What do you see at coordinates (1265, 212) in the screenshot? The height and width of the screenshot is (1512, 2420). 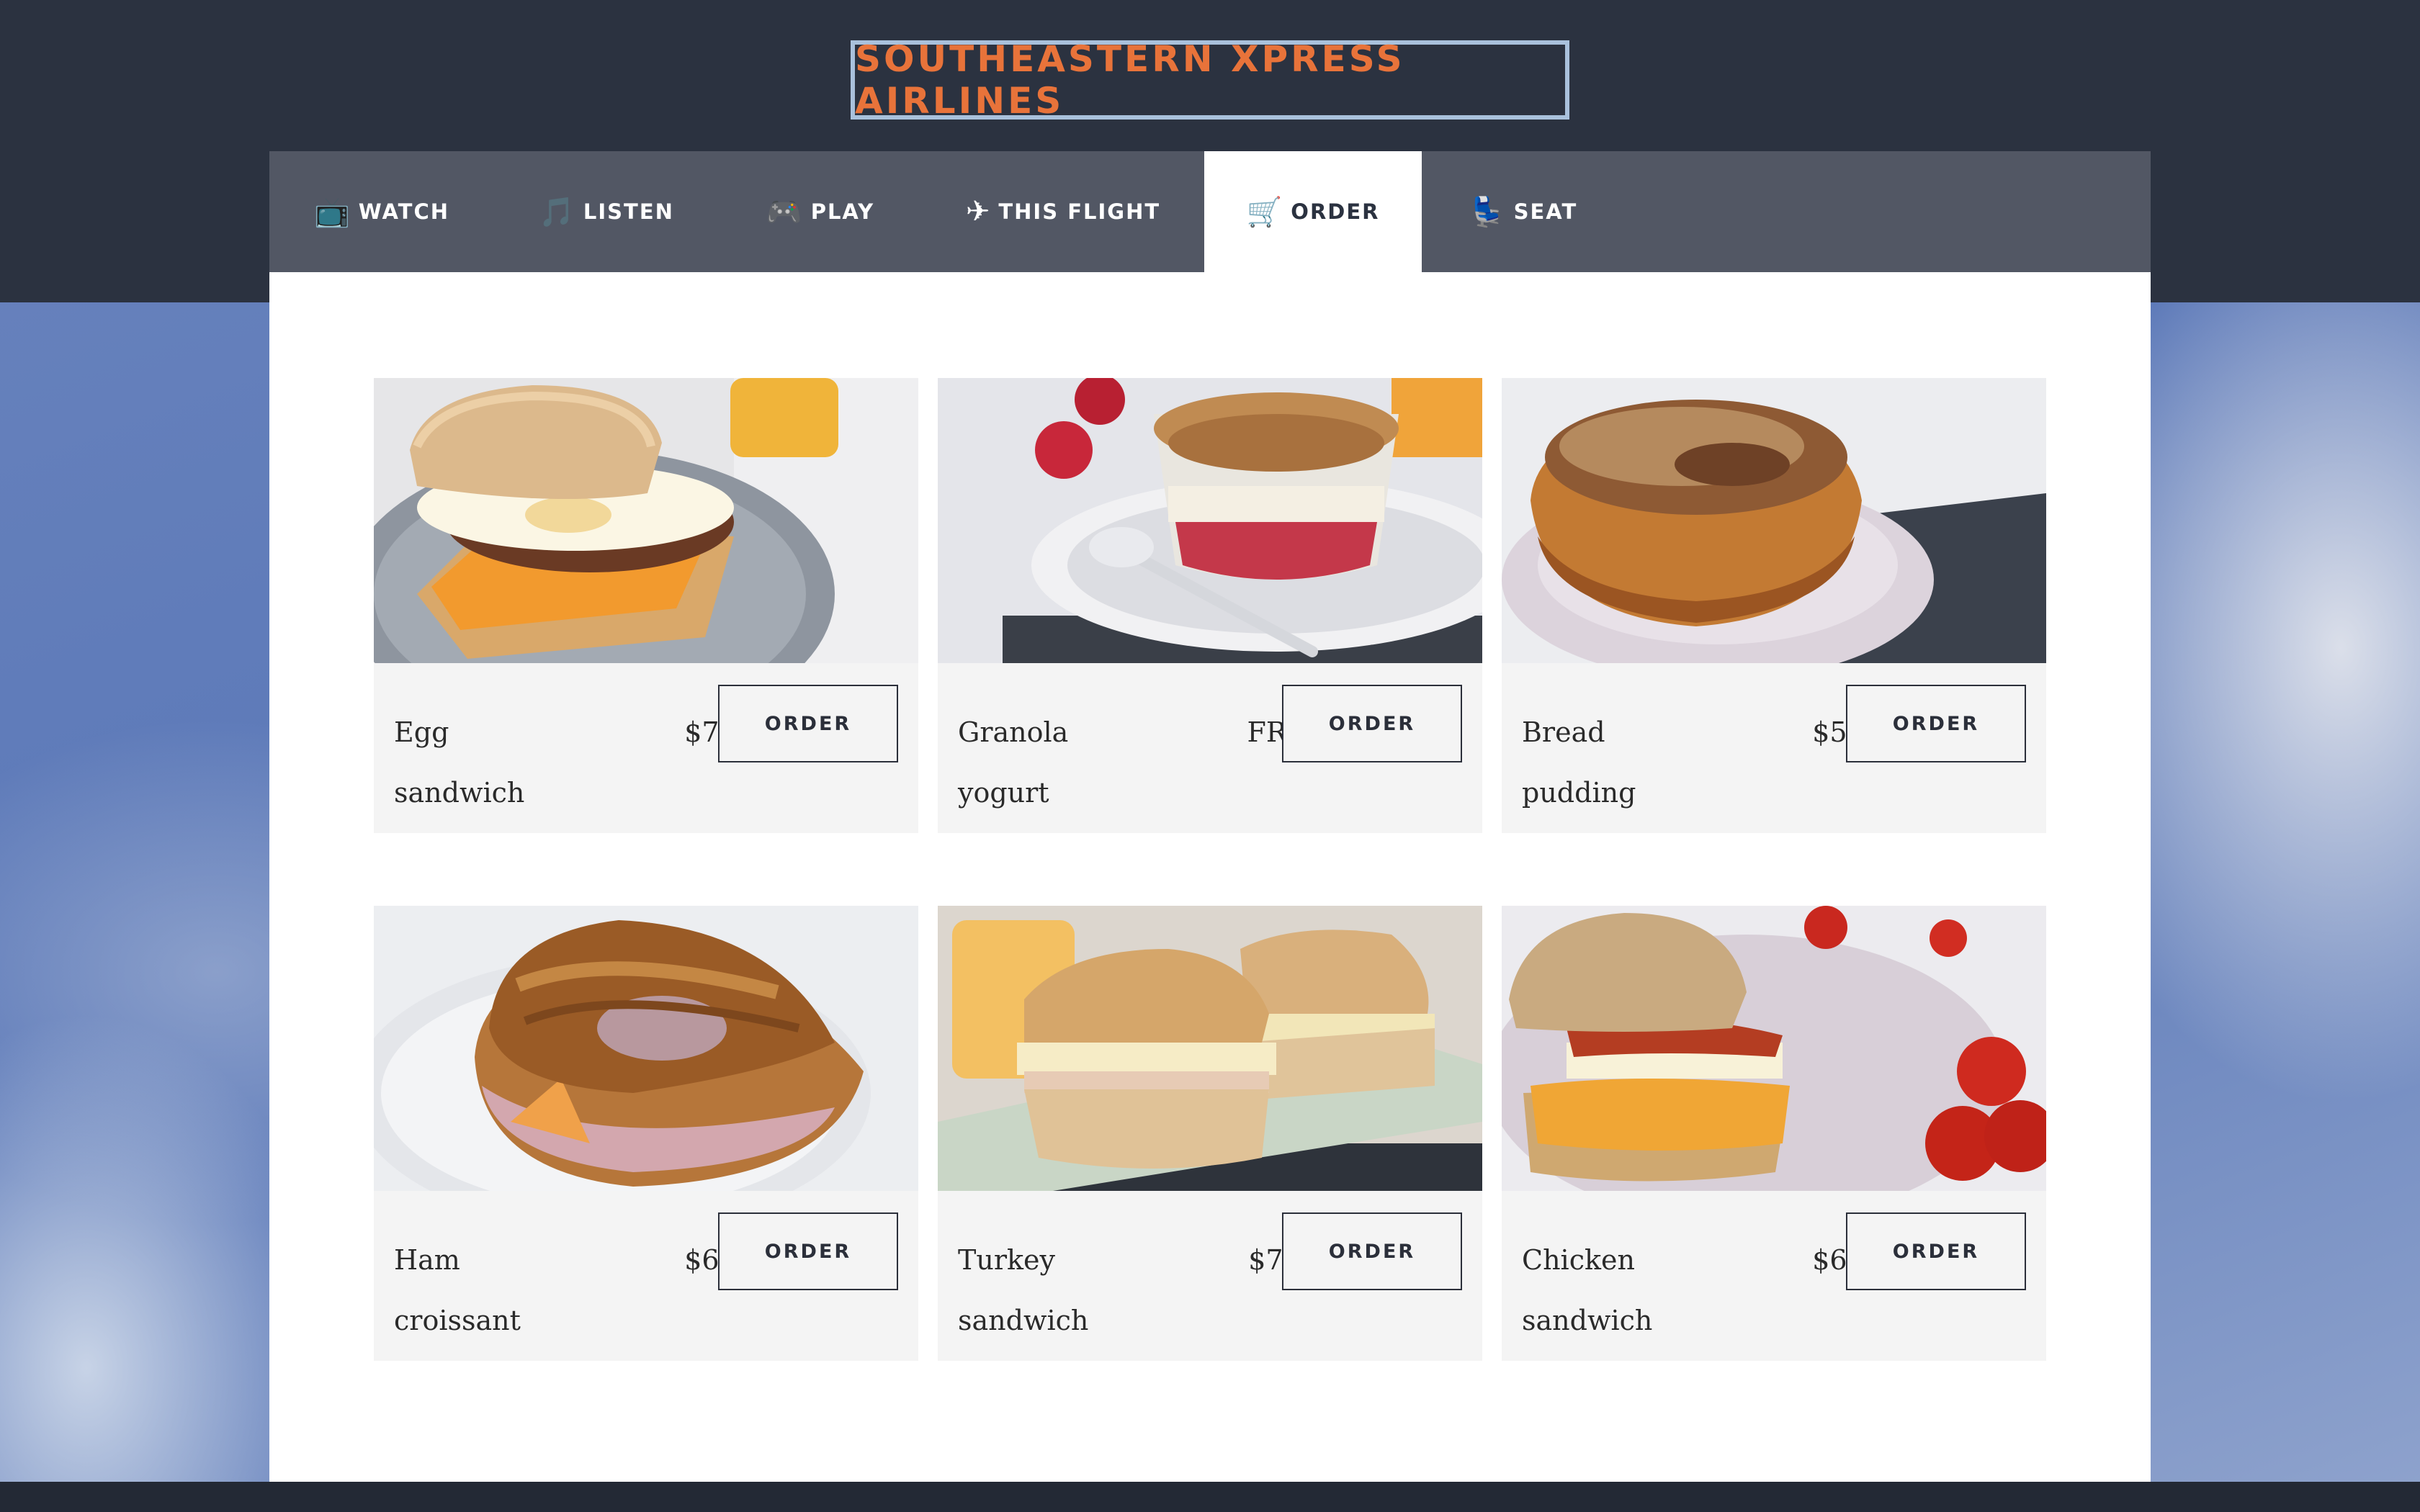 I see `shopping-cart-icon: 🛒` at bounding box center [1265, 212].